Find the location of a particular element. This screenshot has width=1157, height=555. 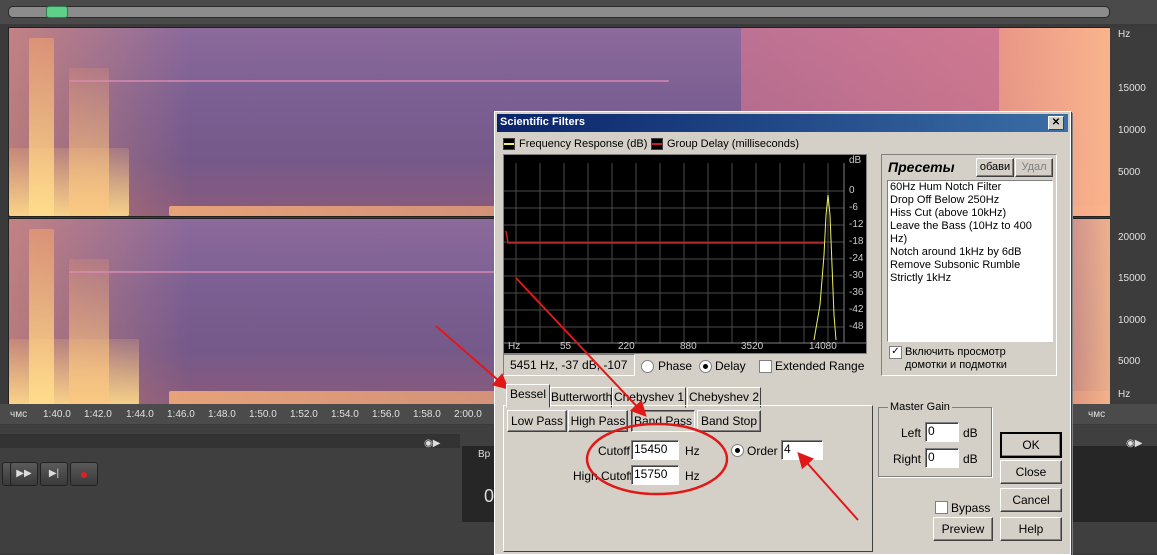

transport-header is located at coordinates (230, 441).